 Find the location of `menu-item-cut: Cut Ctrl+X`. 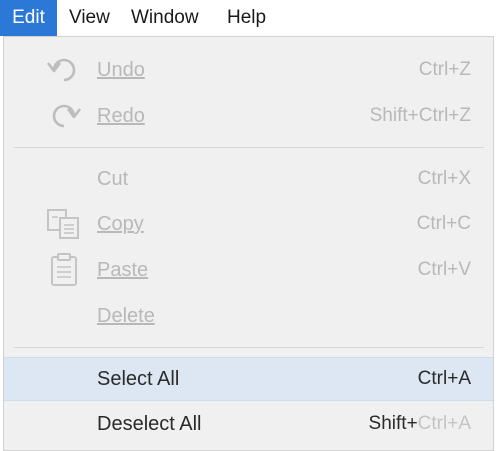

menu-item-cut: Cut Ctrl+X is located at coordinates (248, 179).